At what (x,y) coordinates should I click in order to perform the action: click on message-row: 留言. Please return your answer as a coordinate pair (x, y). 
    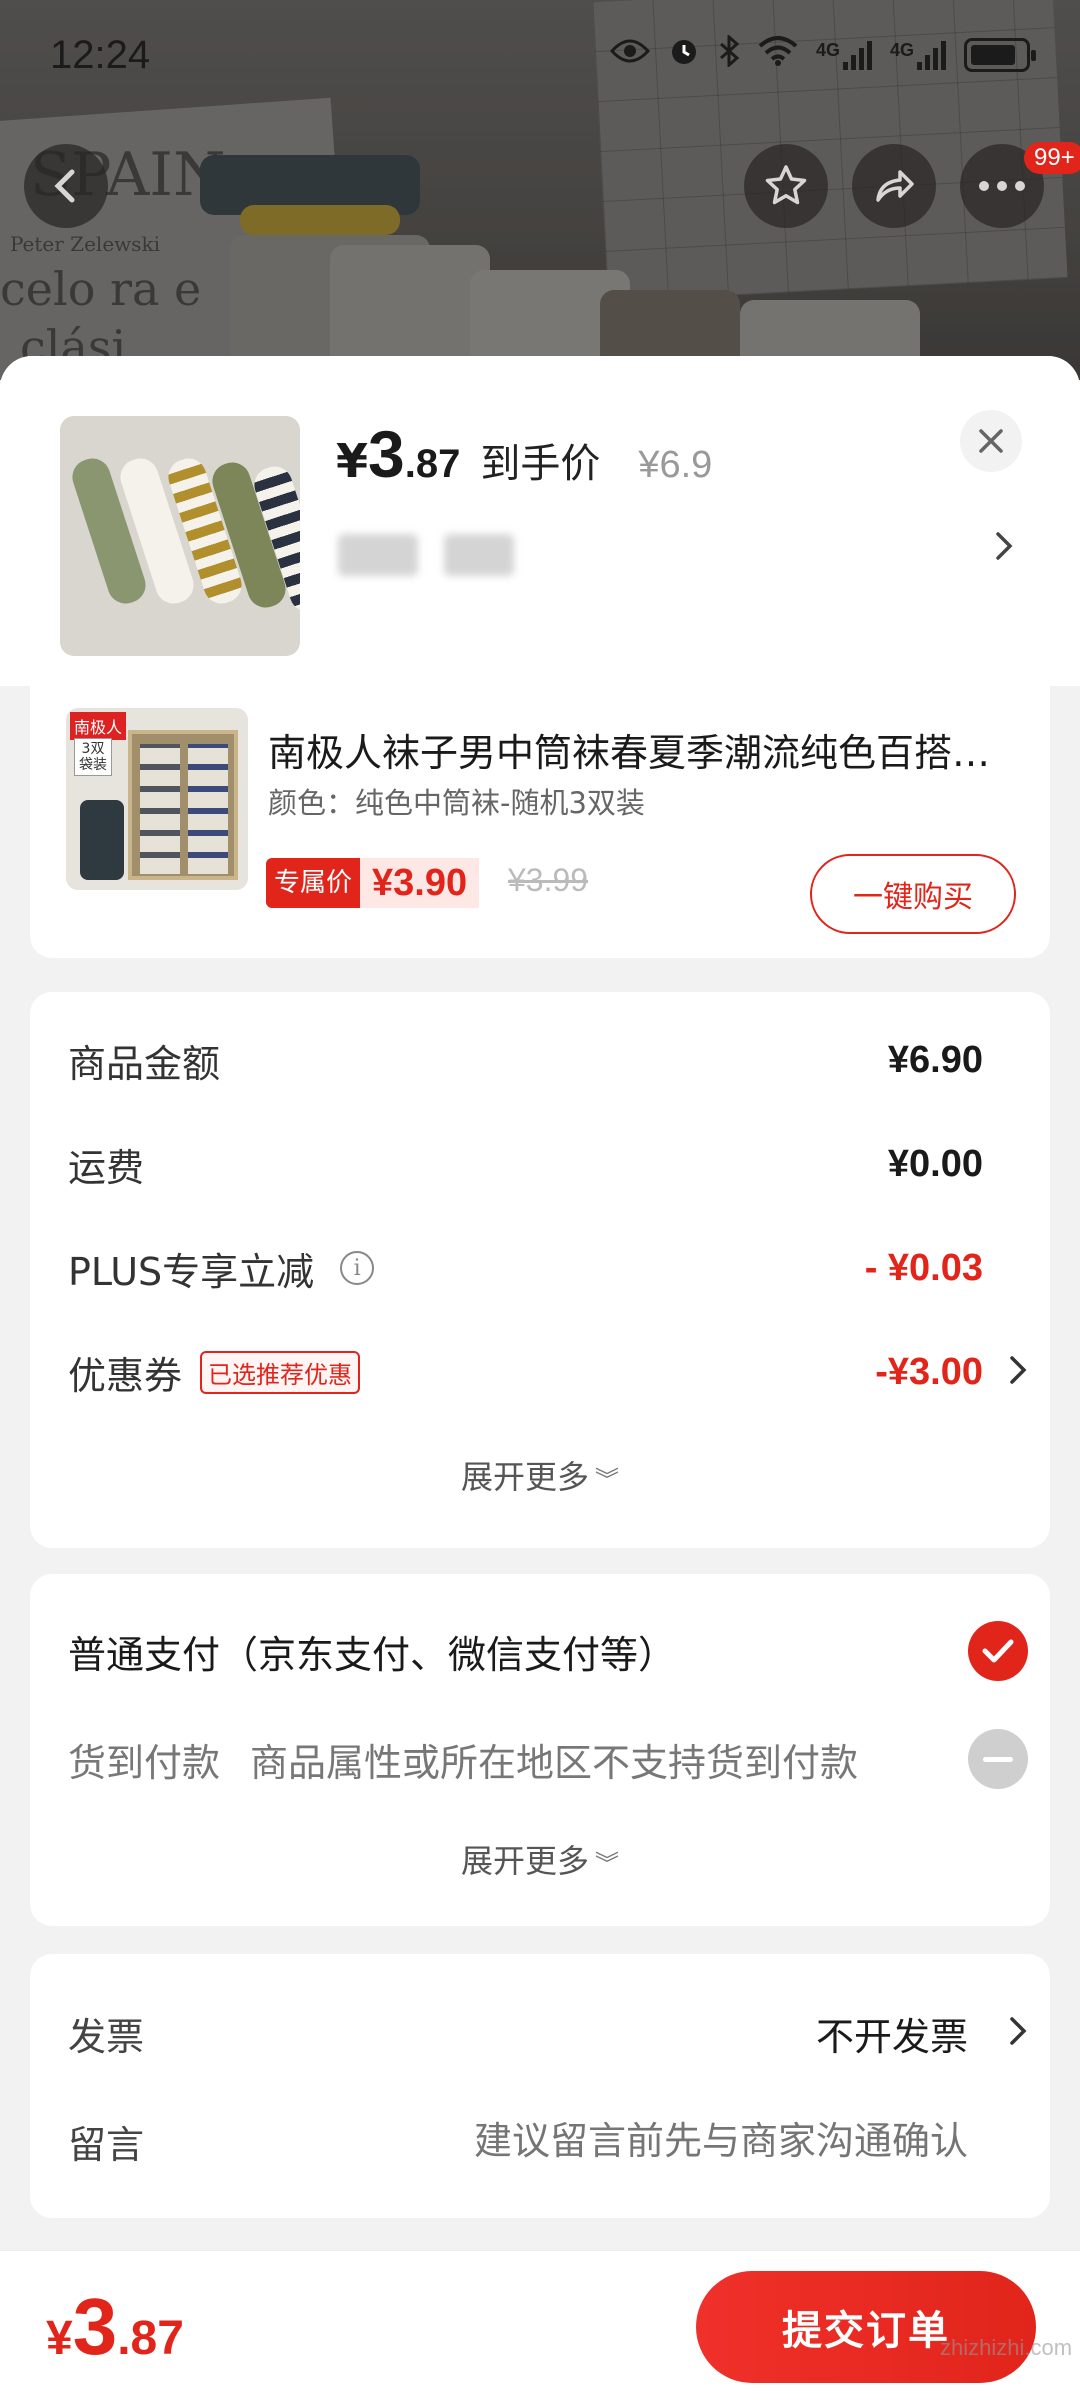
    Looking at the image, I should click on (548, 2141).